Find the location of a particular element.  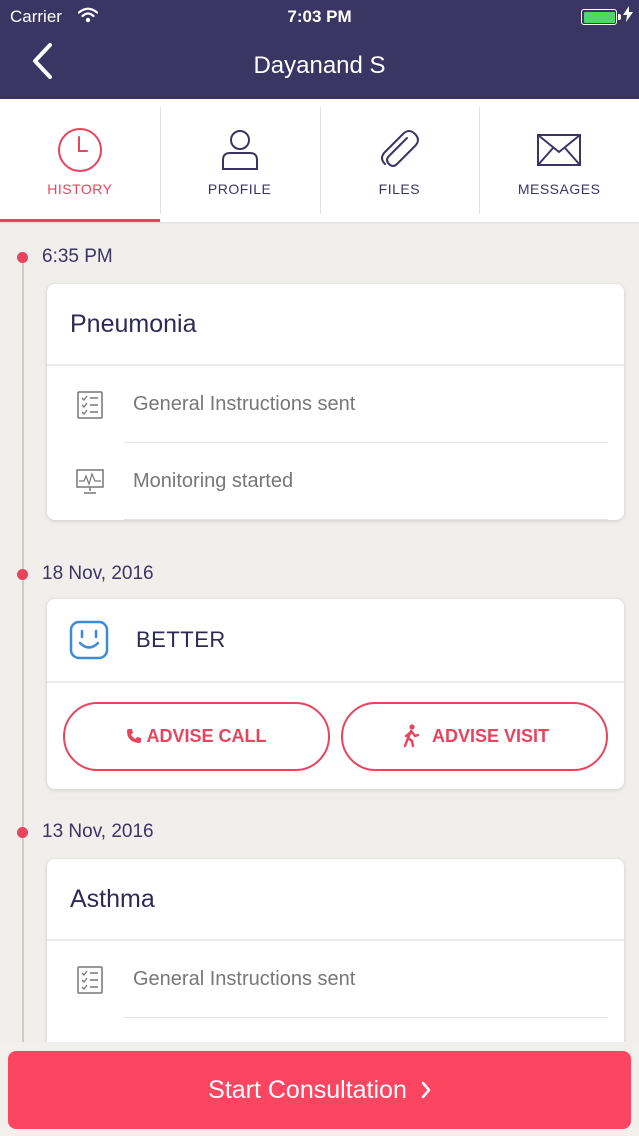

page-title: Dayanand S is located at coordinates (319, 65).